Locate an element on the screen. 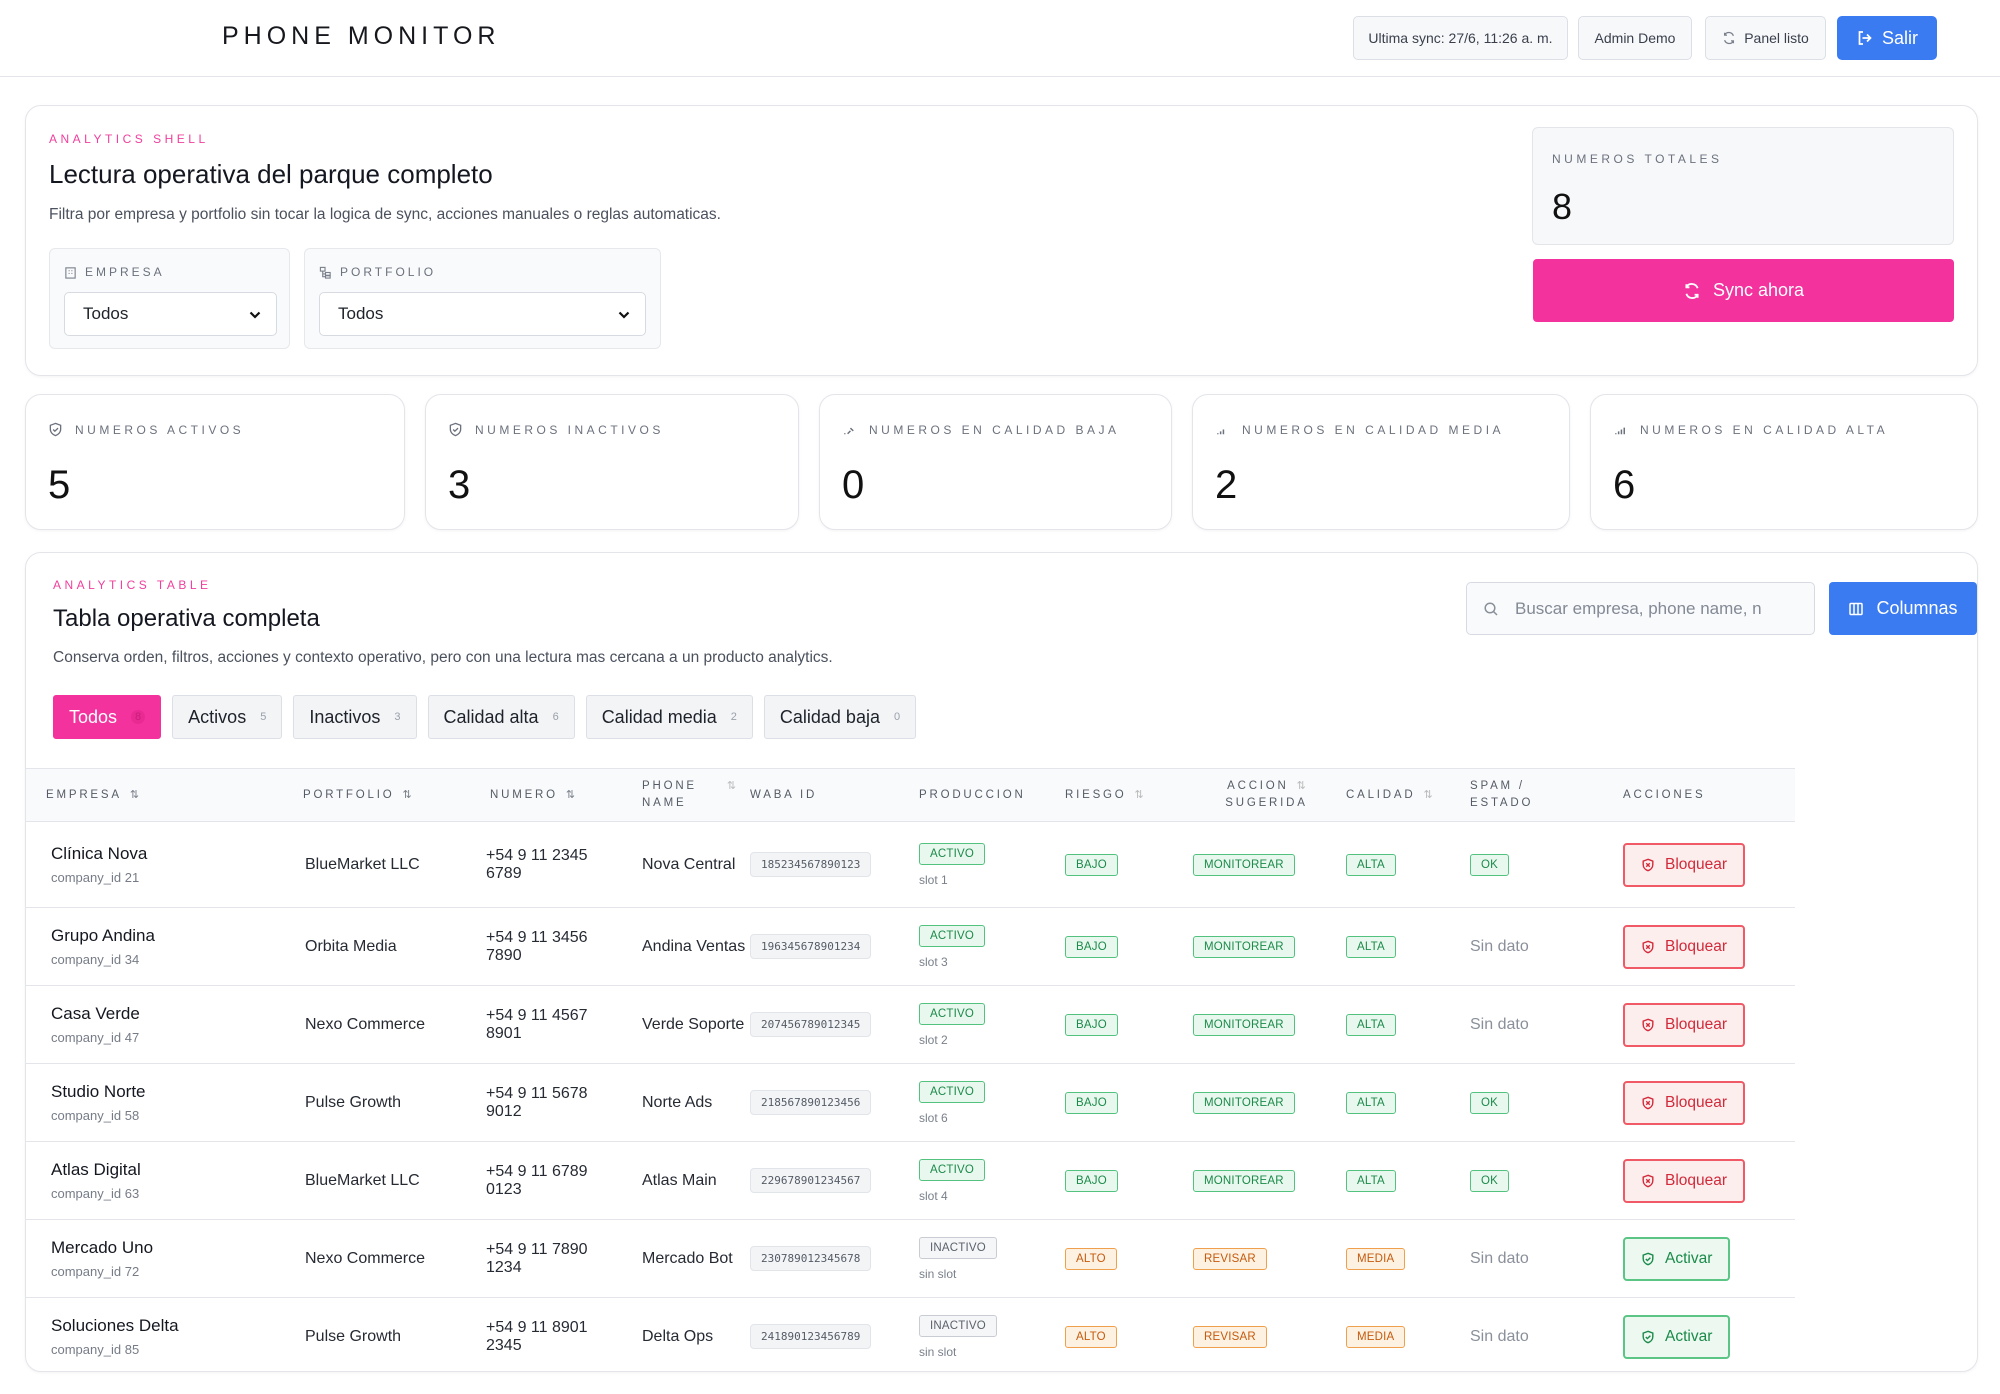 This screenshot has width=2000, height=1394. col-header-produccion: PRODUCCION is located at coordinates (985, 795).